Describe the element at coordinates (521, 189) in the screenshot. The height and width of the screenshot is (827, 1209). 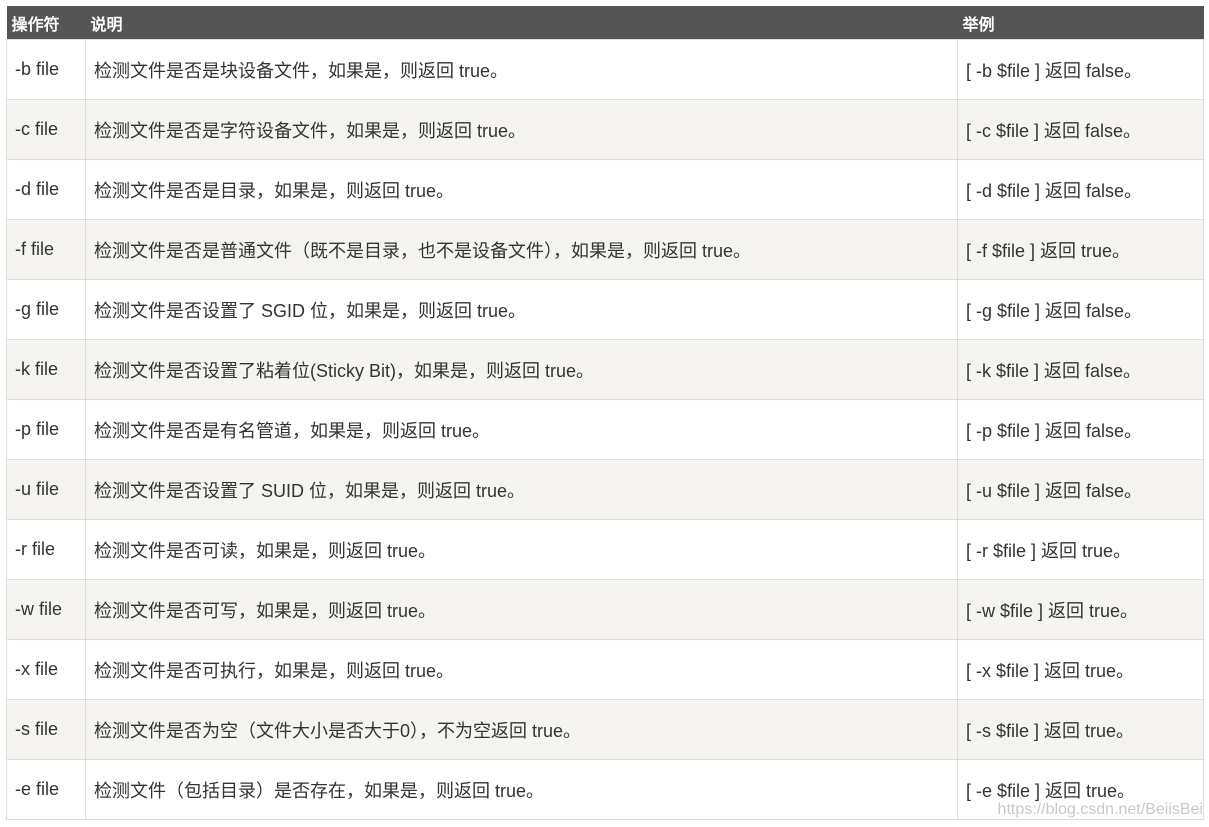
I see `cell-description: 检测文件是否是目录，如果是，则返回 true。` at that location.